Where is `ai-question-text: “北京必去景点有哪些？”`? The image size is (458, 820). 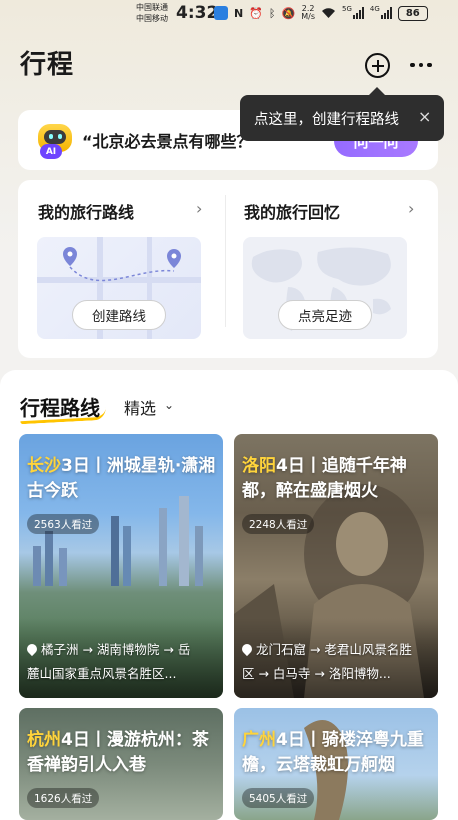 ai-question-text: “北京必去景点有哪些？” is located at coordinates (172, 140).